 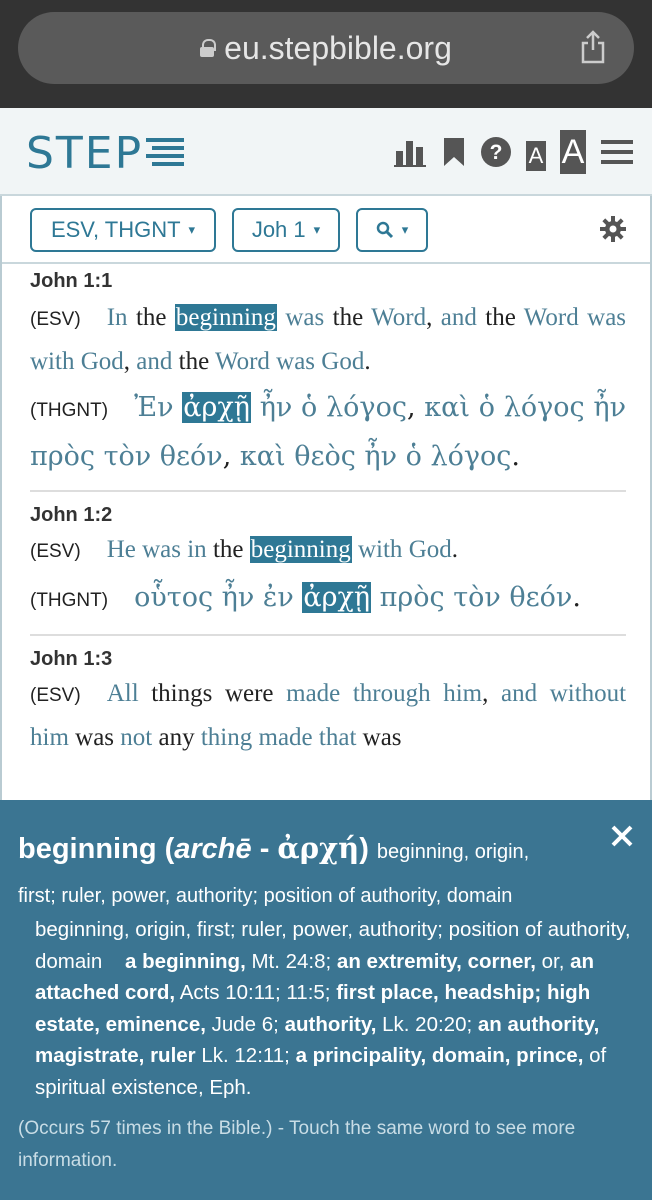 I want to click on word: He, so click(x=121, y=549).